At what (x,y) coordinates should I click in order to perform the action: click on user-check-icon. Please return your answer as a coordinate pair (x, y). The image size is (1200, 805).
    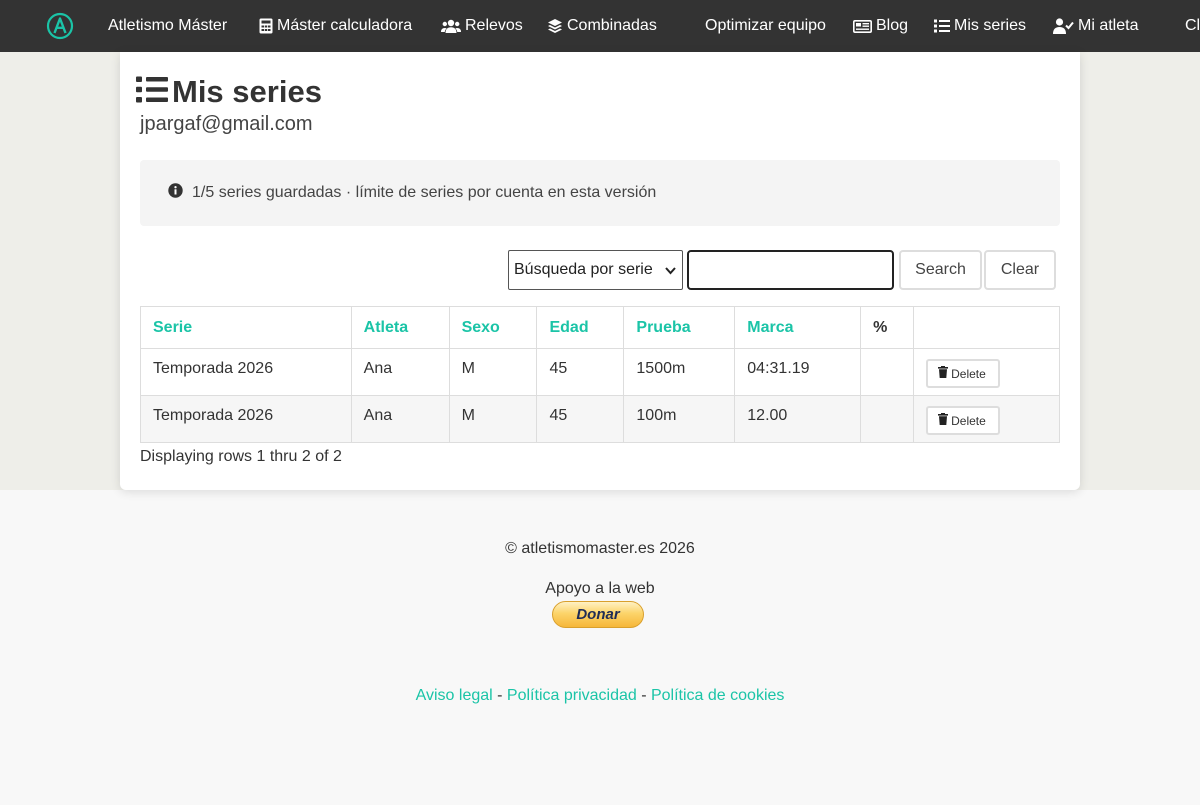
    Looking at the image, I should click on (1063, 26).